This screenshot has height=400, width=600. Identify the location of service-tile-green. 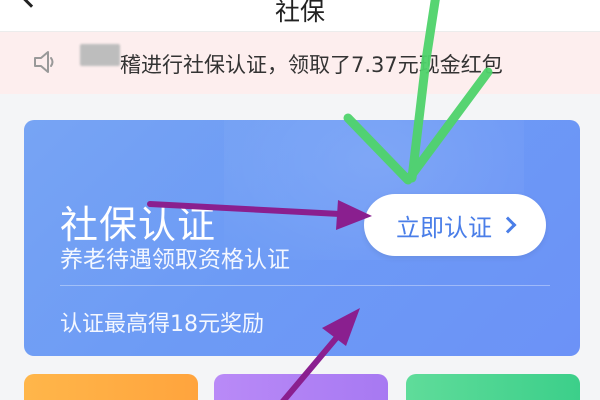
(493, 387).